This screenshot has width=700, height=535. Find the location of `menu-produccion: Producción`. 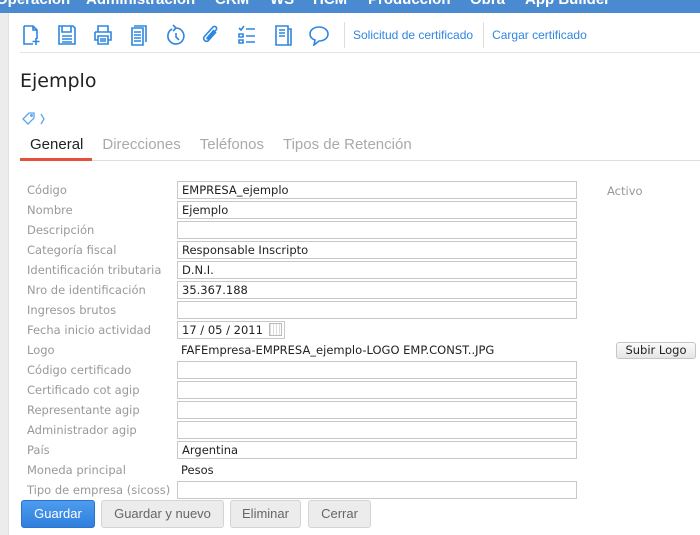

menu-produccion: Producción is located at coordinates (409, 4).